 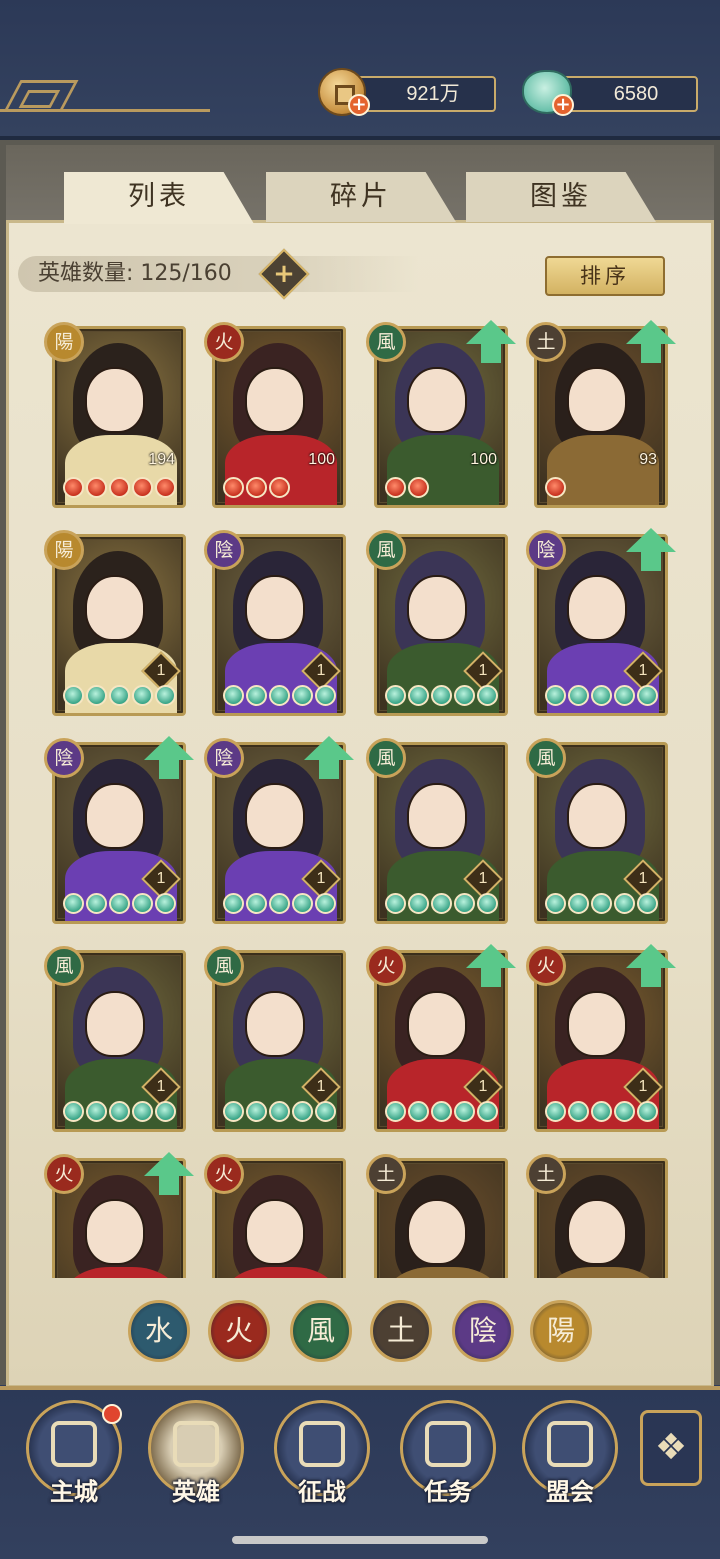 I want to click on element-badge: 火, so click(x=386, y=966).